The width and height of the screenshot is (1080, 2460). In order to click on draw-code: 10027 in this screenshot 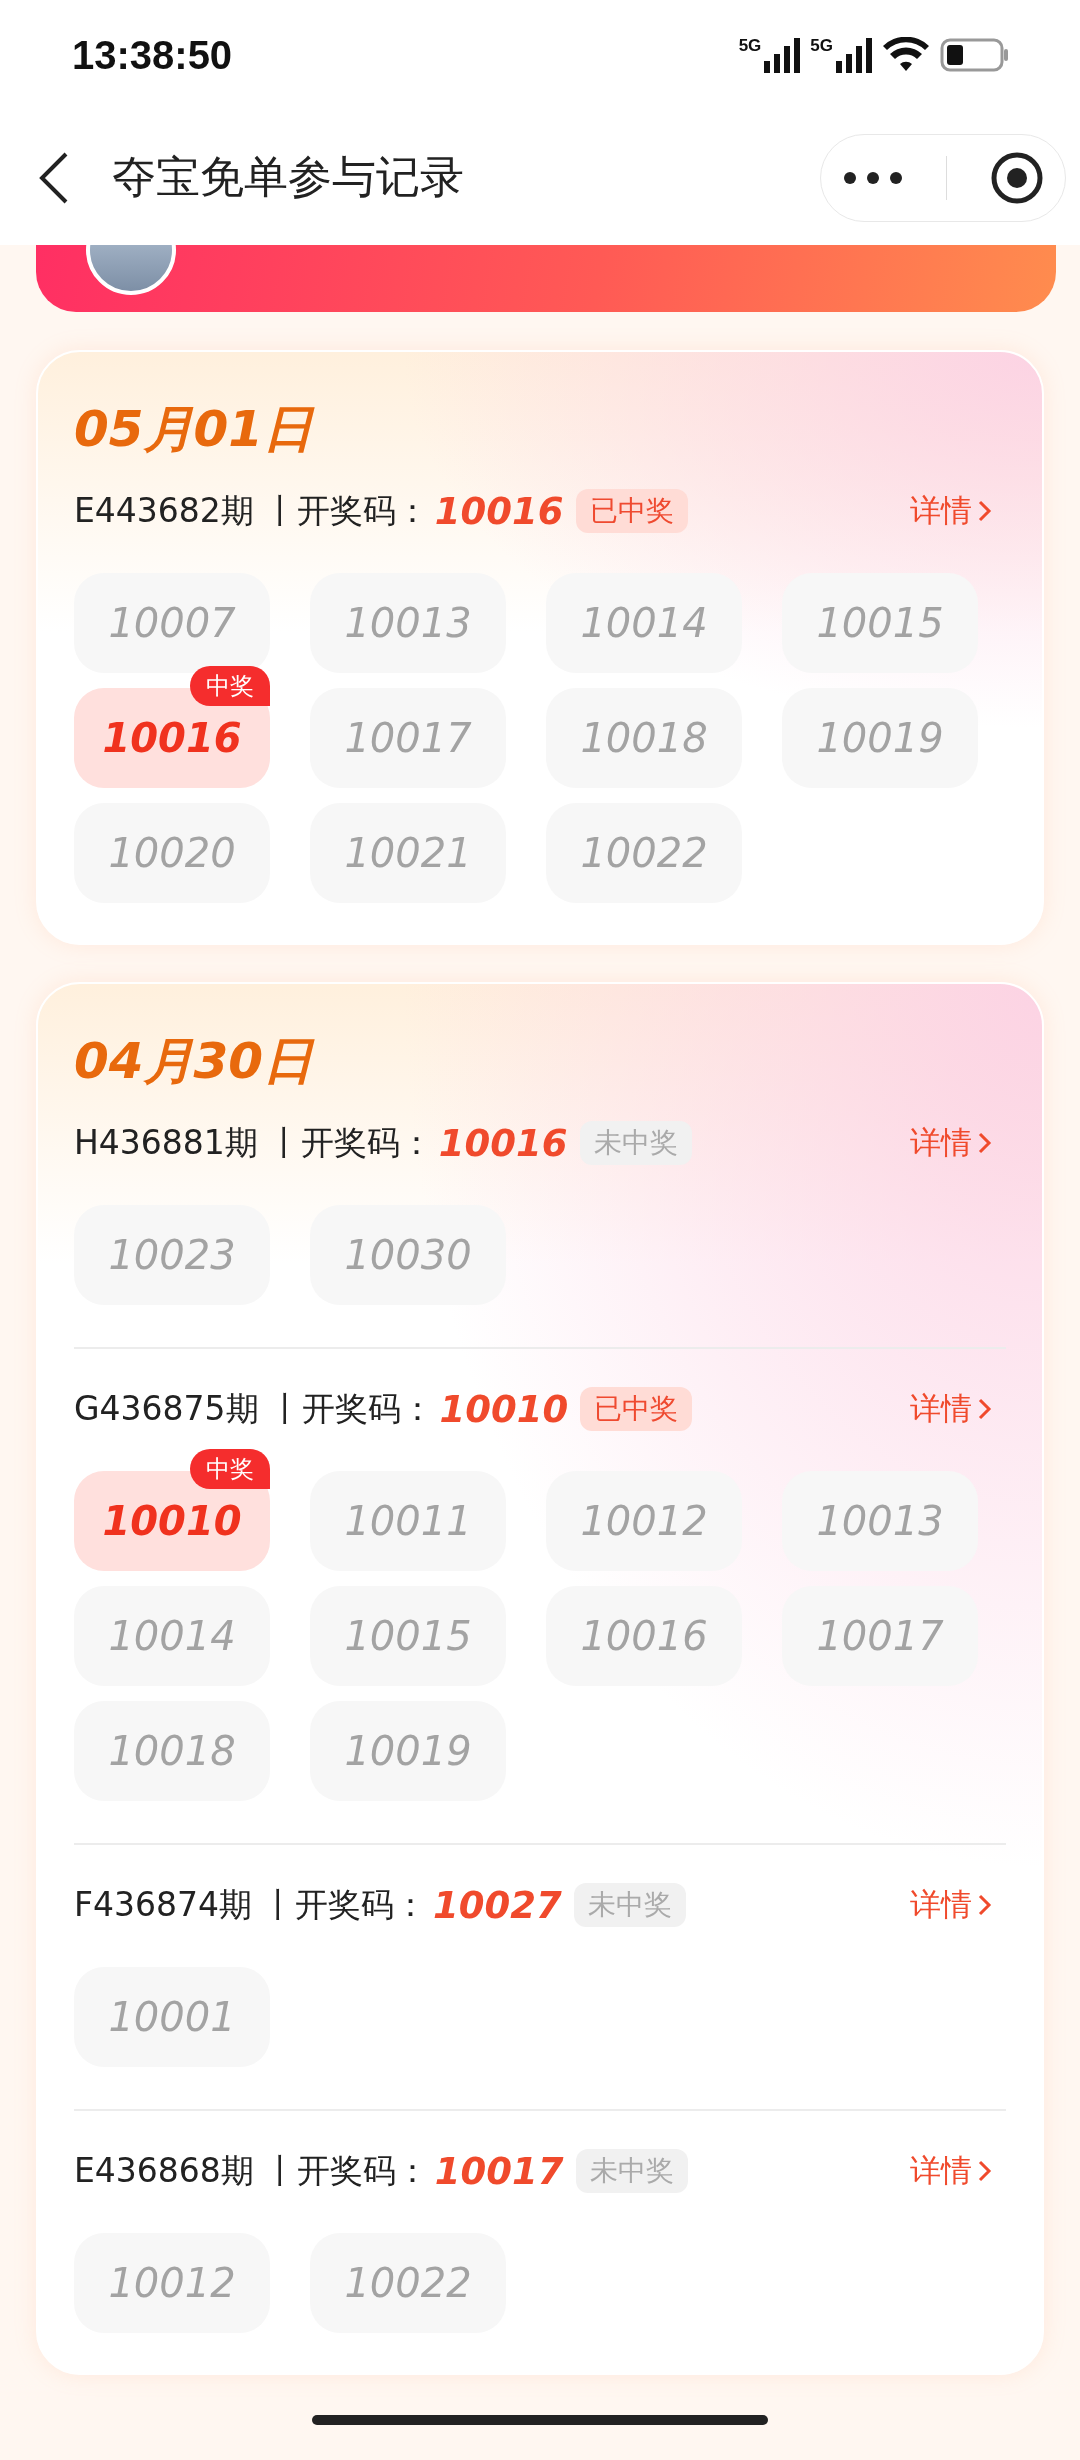, I will do `click(497, 1905)`.